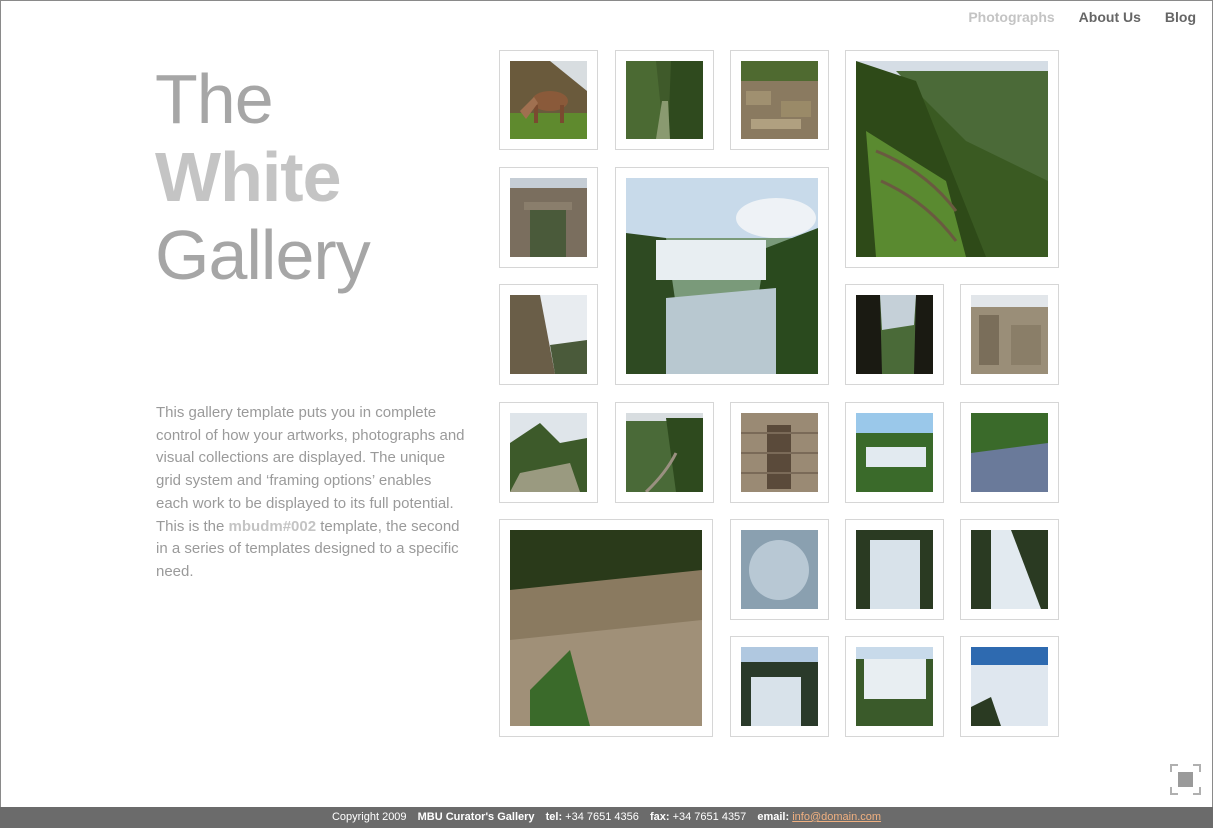  What do you see at coordinates (1011, 17) in the screenshot?
I see `nav-photographs-link: Photographs` at bounding box center [1011, 17].